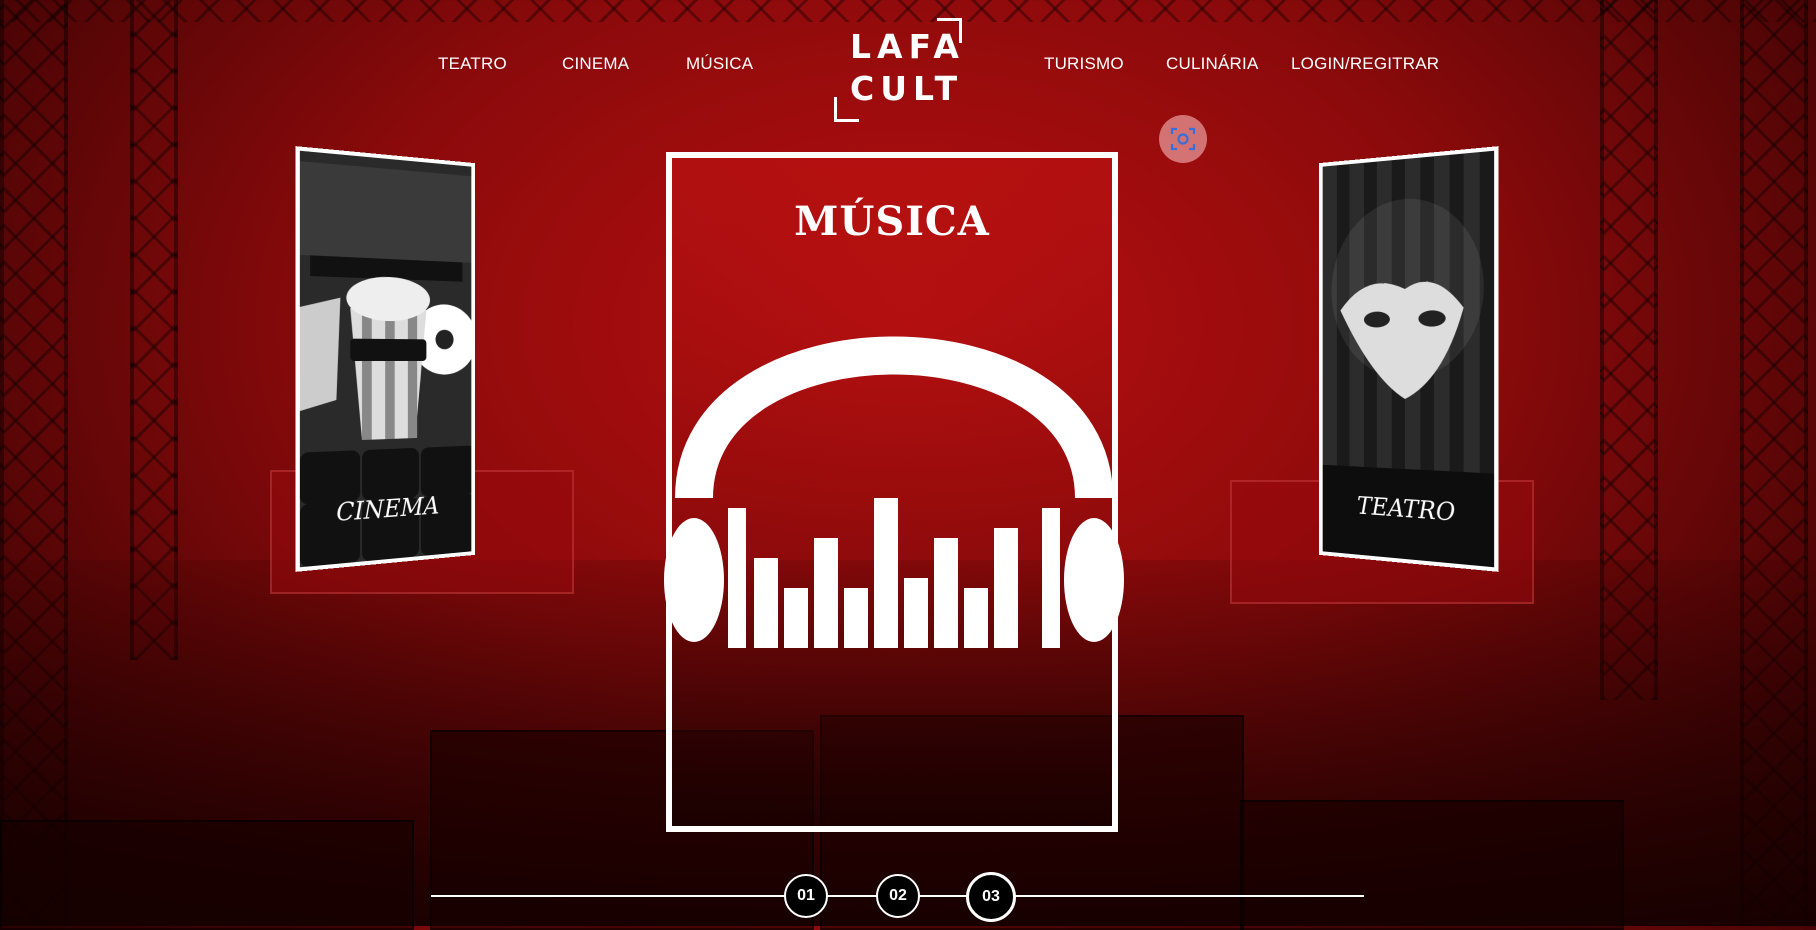  I want to click on pager-dot-03: 03, so click(991, 897).